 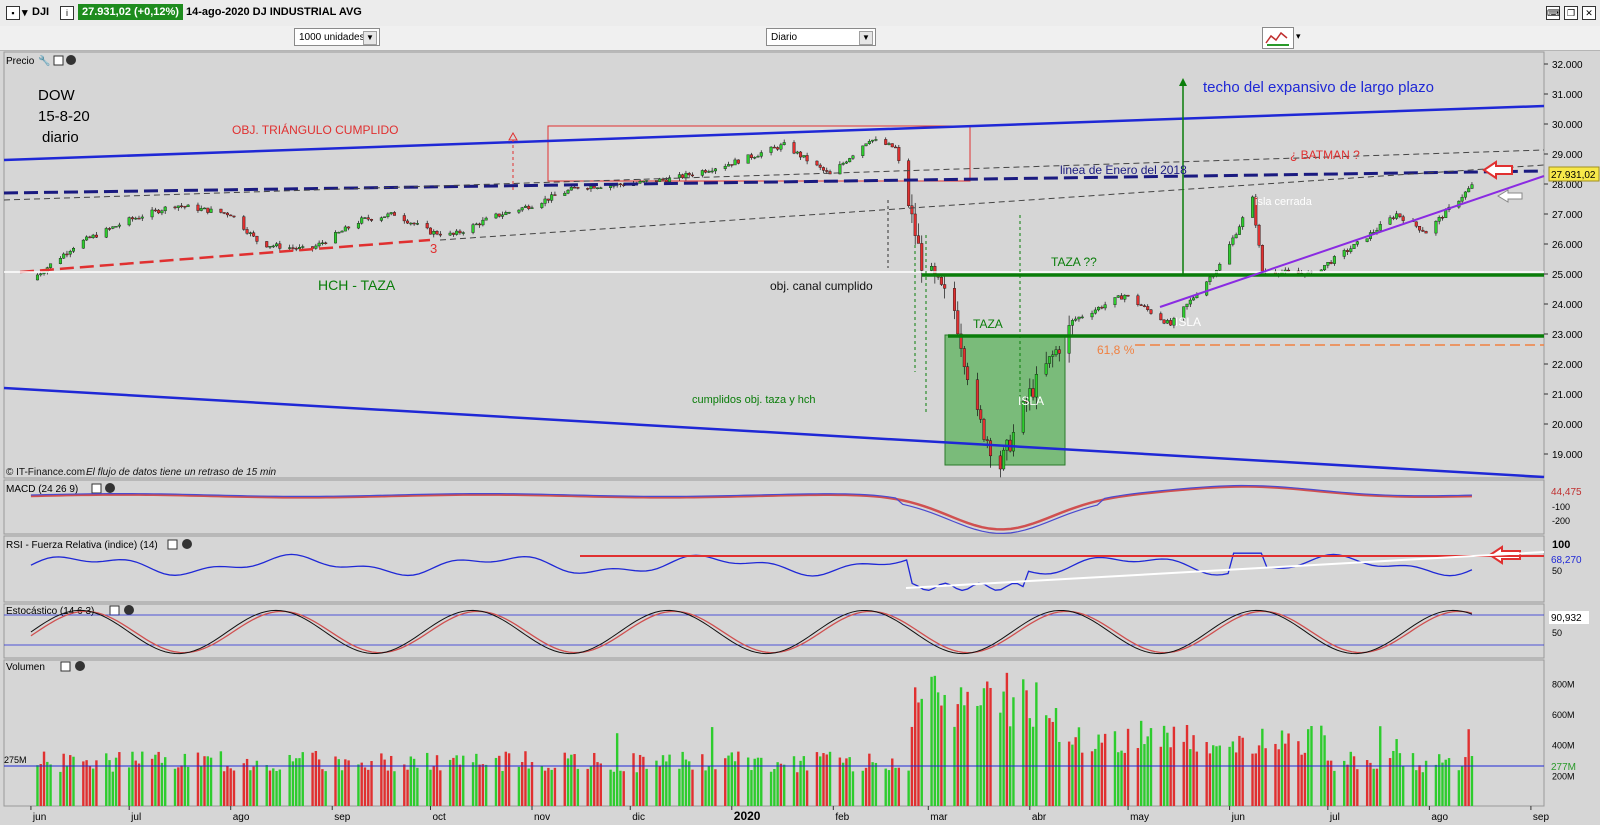 What do you see at coordinates (1557, 633) in the screenshot?
I see `stoch-axis: 50` at bounding box center [1557, 633].